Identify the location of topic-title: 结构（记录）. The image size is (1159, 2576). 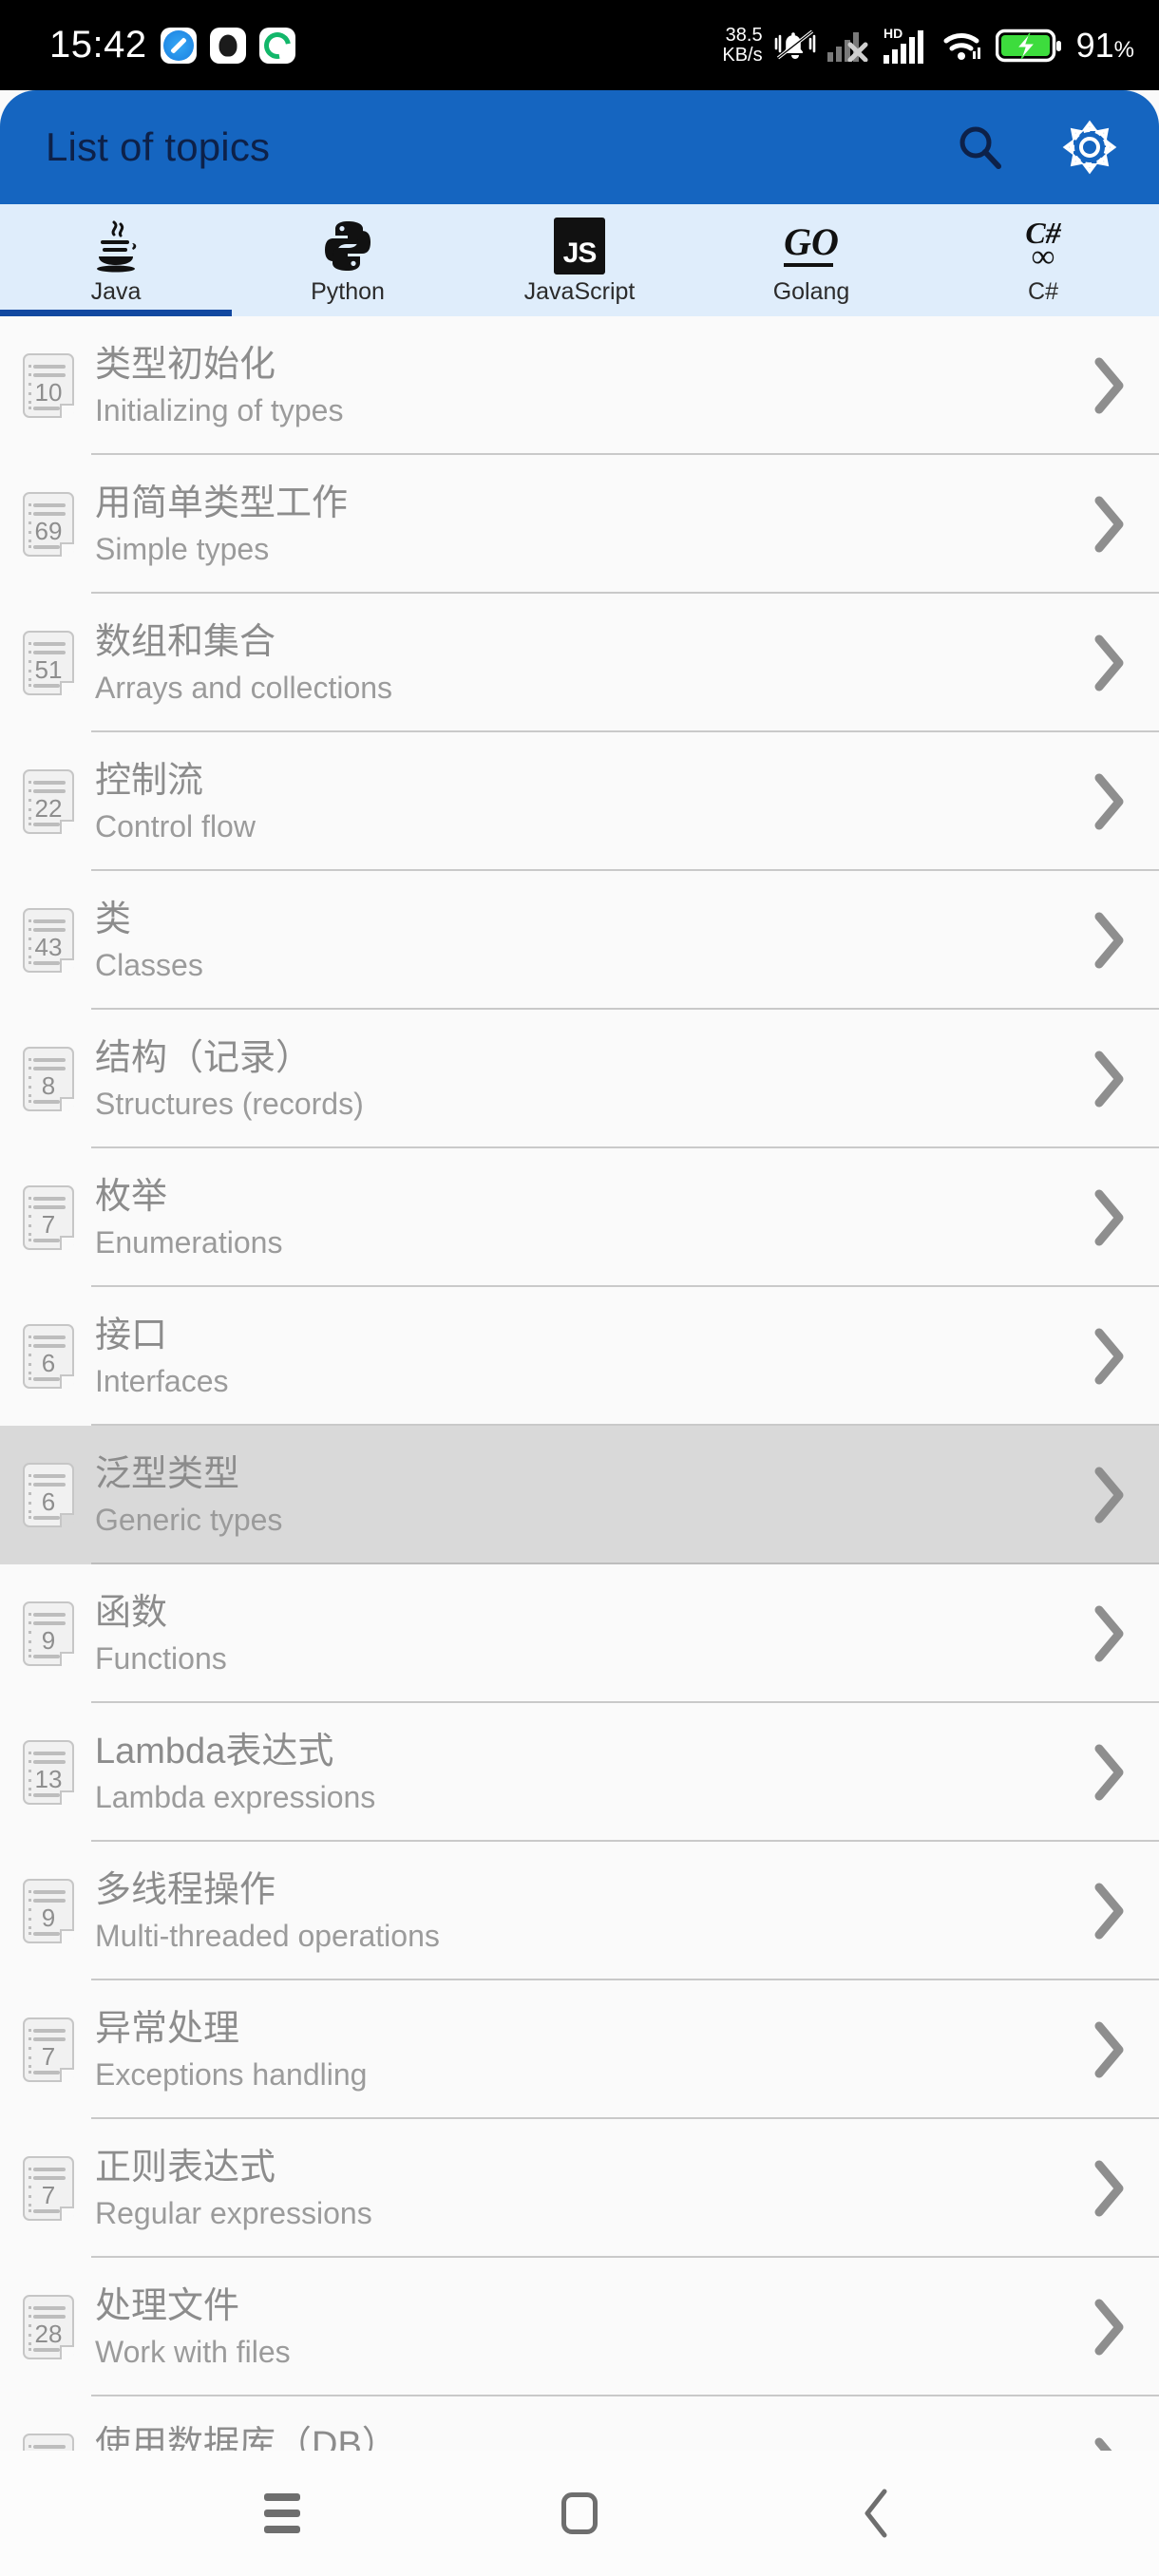
(204, 1058).